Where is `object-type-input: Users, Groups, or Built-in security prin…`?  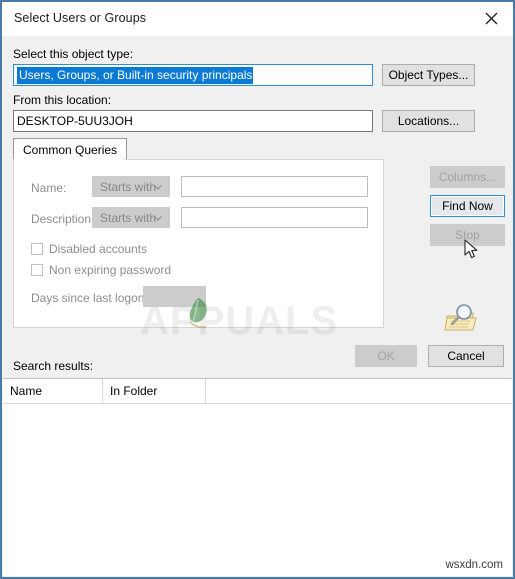 object-type-input: Users, Groups, or Built-in security prin… is located at coordinates (193, 75).